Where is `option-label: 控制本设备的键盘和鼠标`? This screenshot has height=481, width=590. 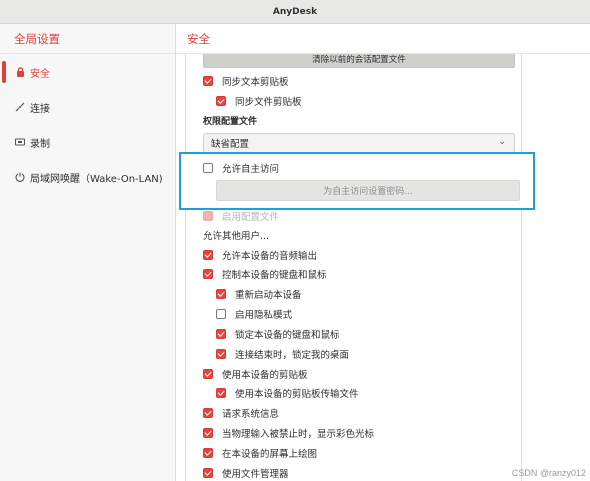 option-label: 控制本设备的键盘和鼠标 is located at coordinates (274, 275).